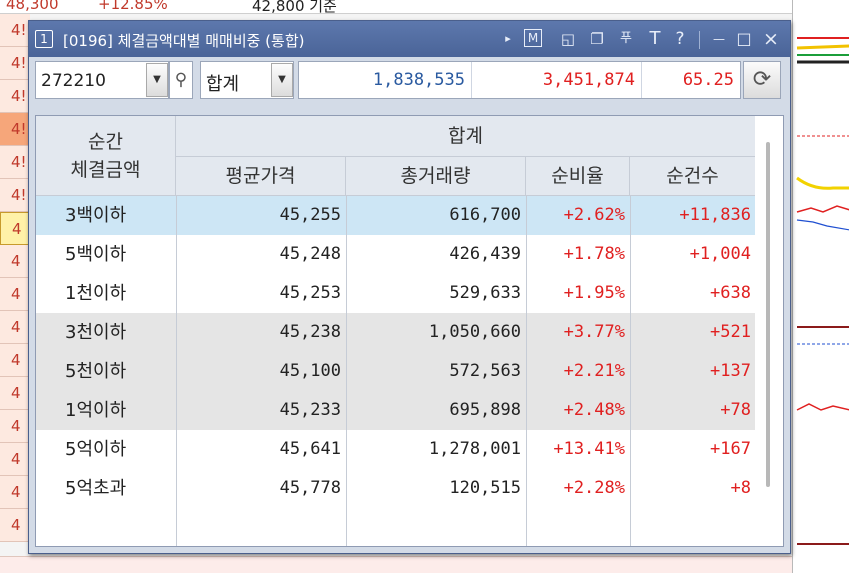 The height and width of the screenshot is (573, 849). What do you see at coordinates (699, 40) in the screenshot?
I see `titlebar-divider` at bounding box center [699, 40].